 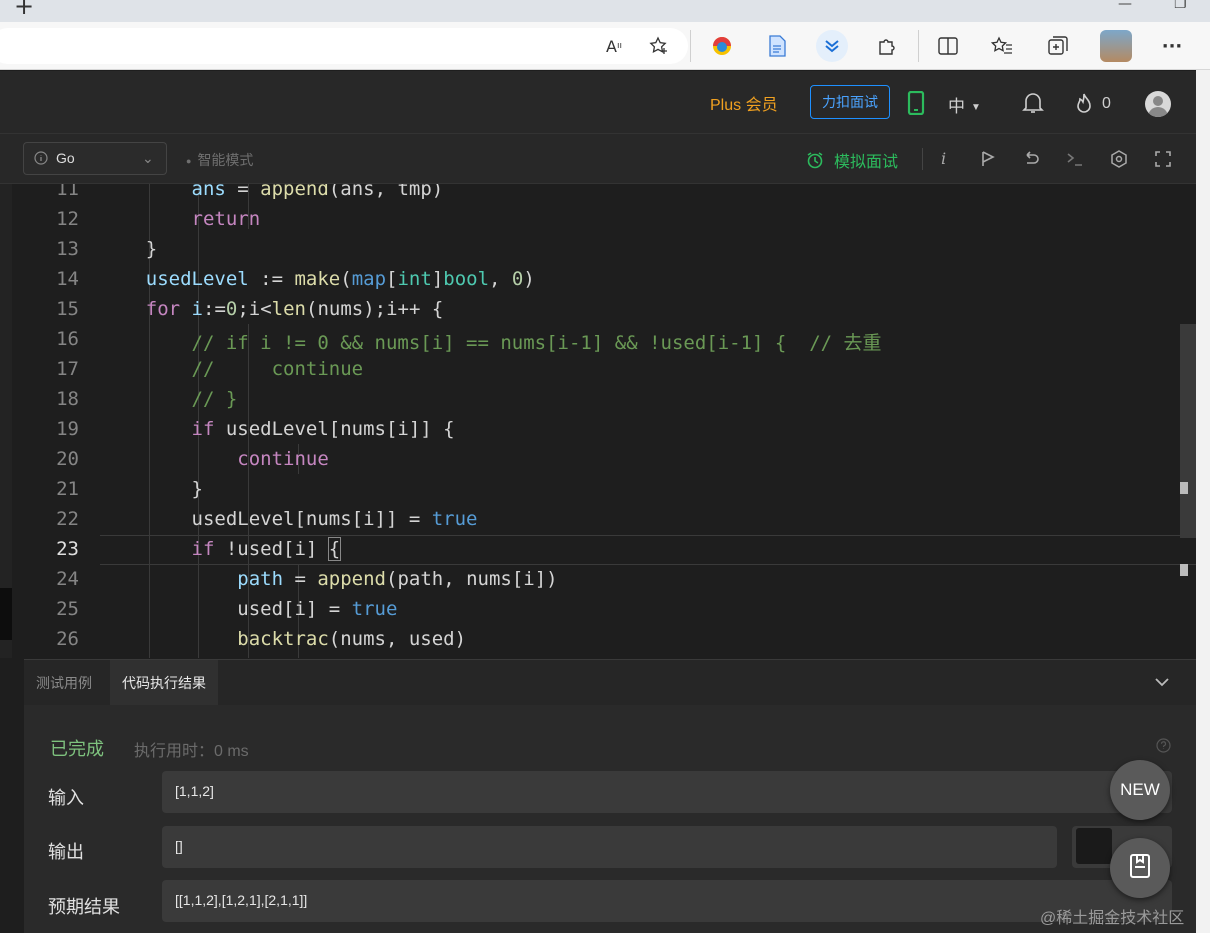 What do you see at coordinates (67, 609) in the screenshot?
I see `line-number: 25` at bounding box center [67, 609].